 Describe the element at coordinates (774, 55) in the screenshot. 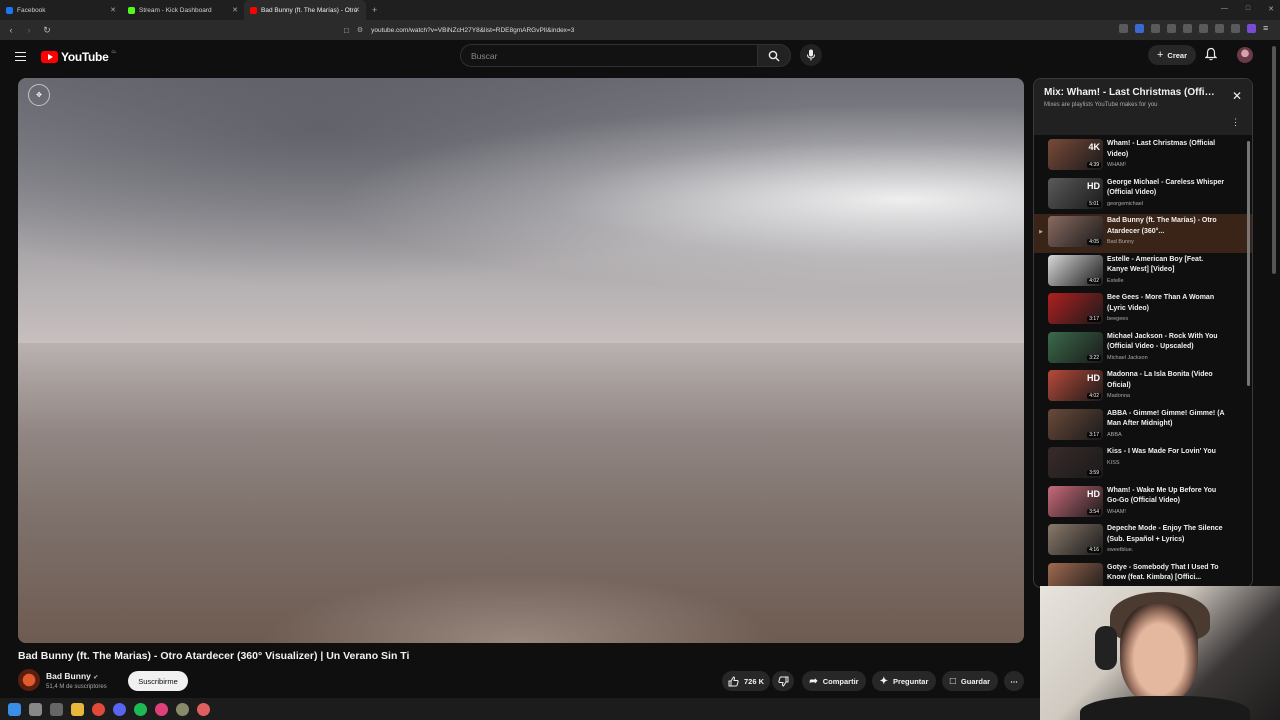

I see `search-button` at that location.